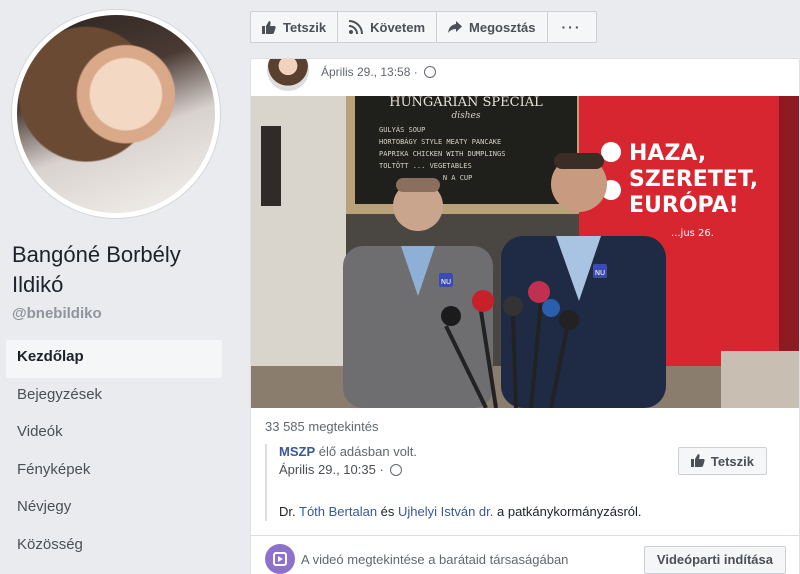  What do you see at coordinates (446, 282) in the screenshot?
I see `badge-left: NU` at bounding box center [446, 282].